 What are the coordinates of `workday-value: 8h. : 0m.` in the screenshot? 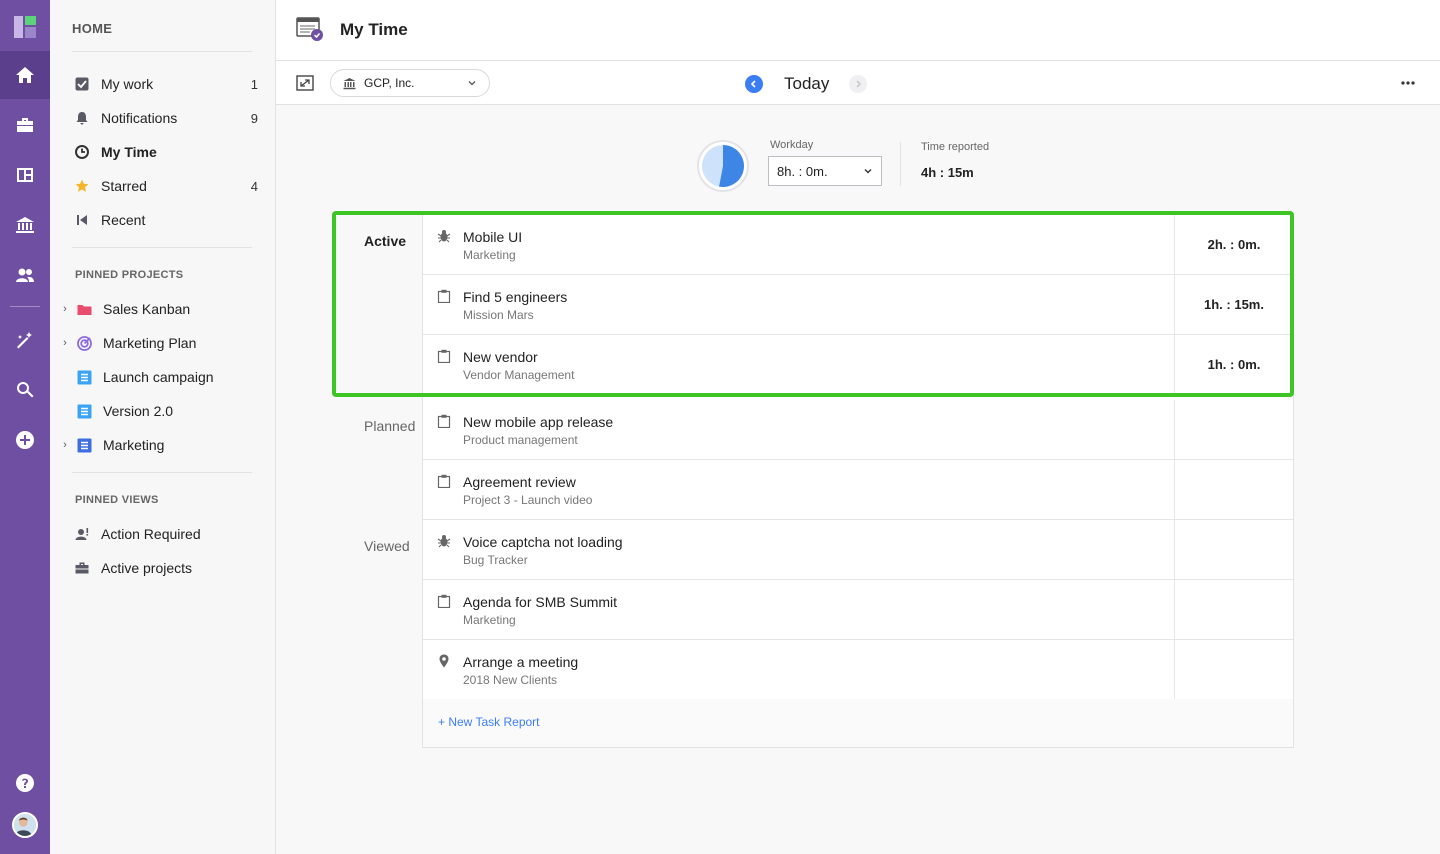 It's located at (802, 171).